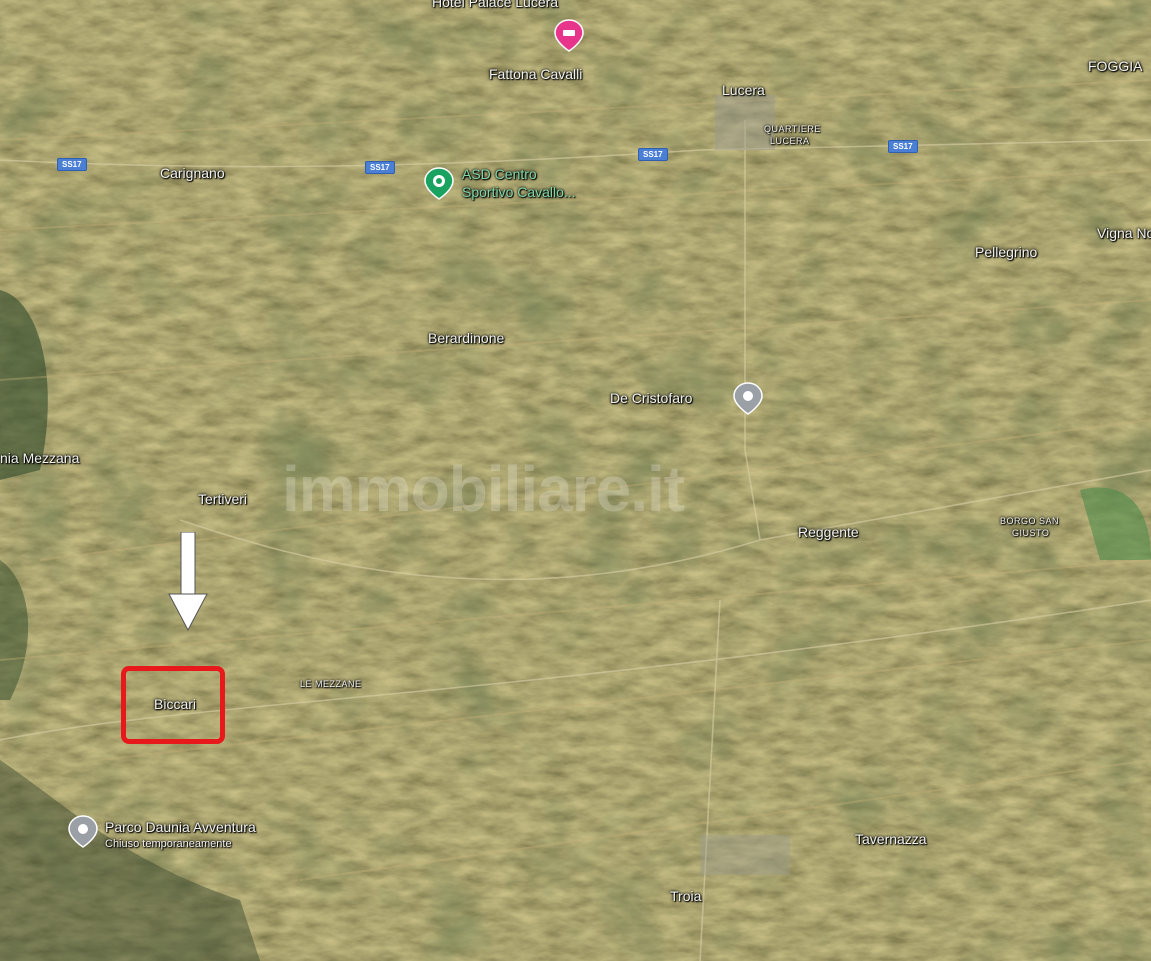 Image resolution: width=1151 pixels, height=961 pixels. Describe the element at coordinates (466, 338) in the screenshot. I see `label-berardinone: Berardinone` at that location.